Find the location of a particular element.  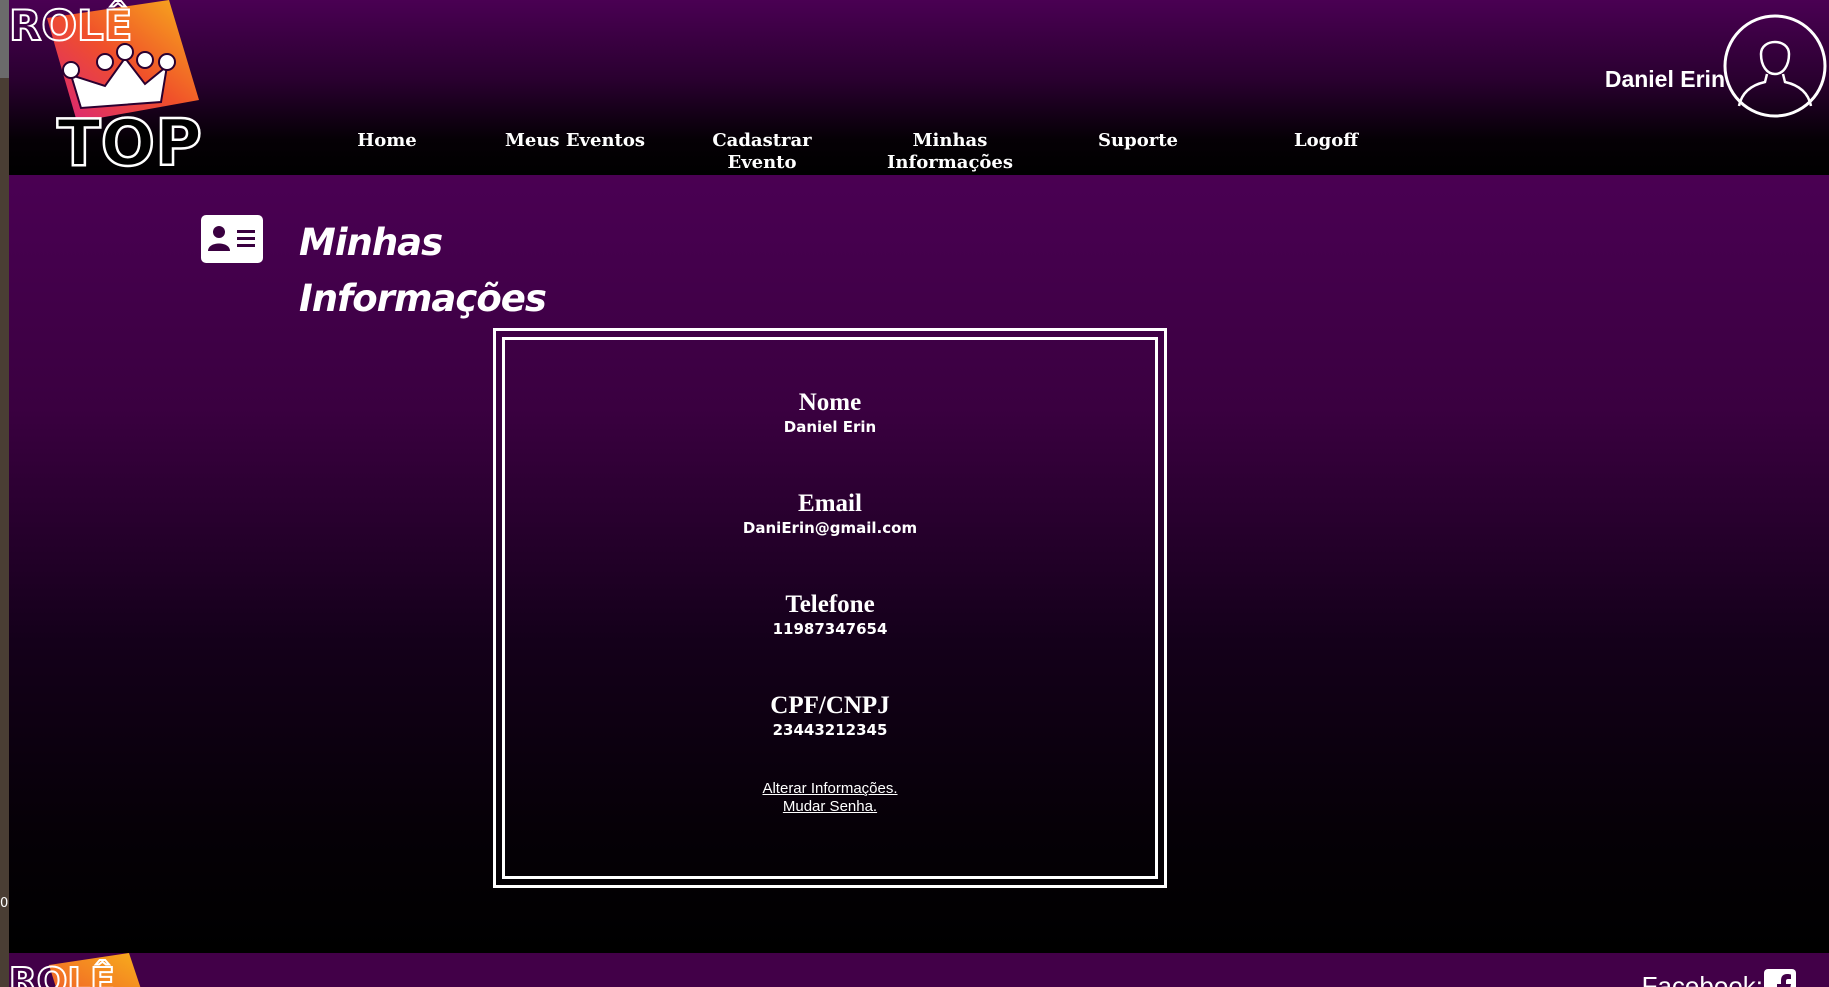

field-email: Email DaniErin@gmail.com is located at coordinates (830, 514).